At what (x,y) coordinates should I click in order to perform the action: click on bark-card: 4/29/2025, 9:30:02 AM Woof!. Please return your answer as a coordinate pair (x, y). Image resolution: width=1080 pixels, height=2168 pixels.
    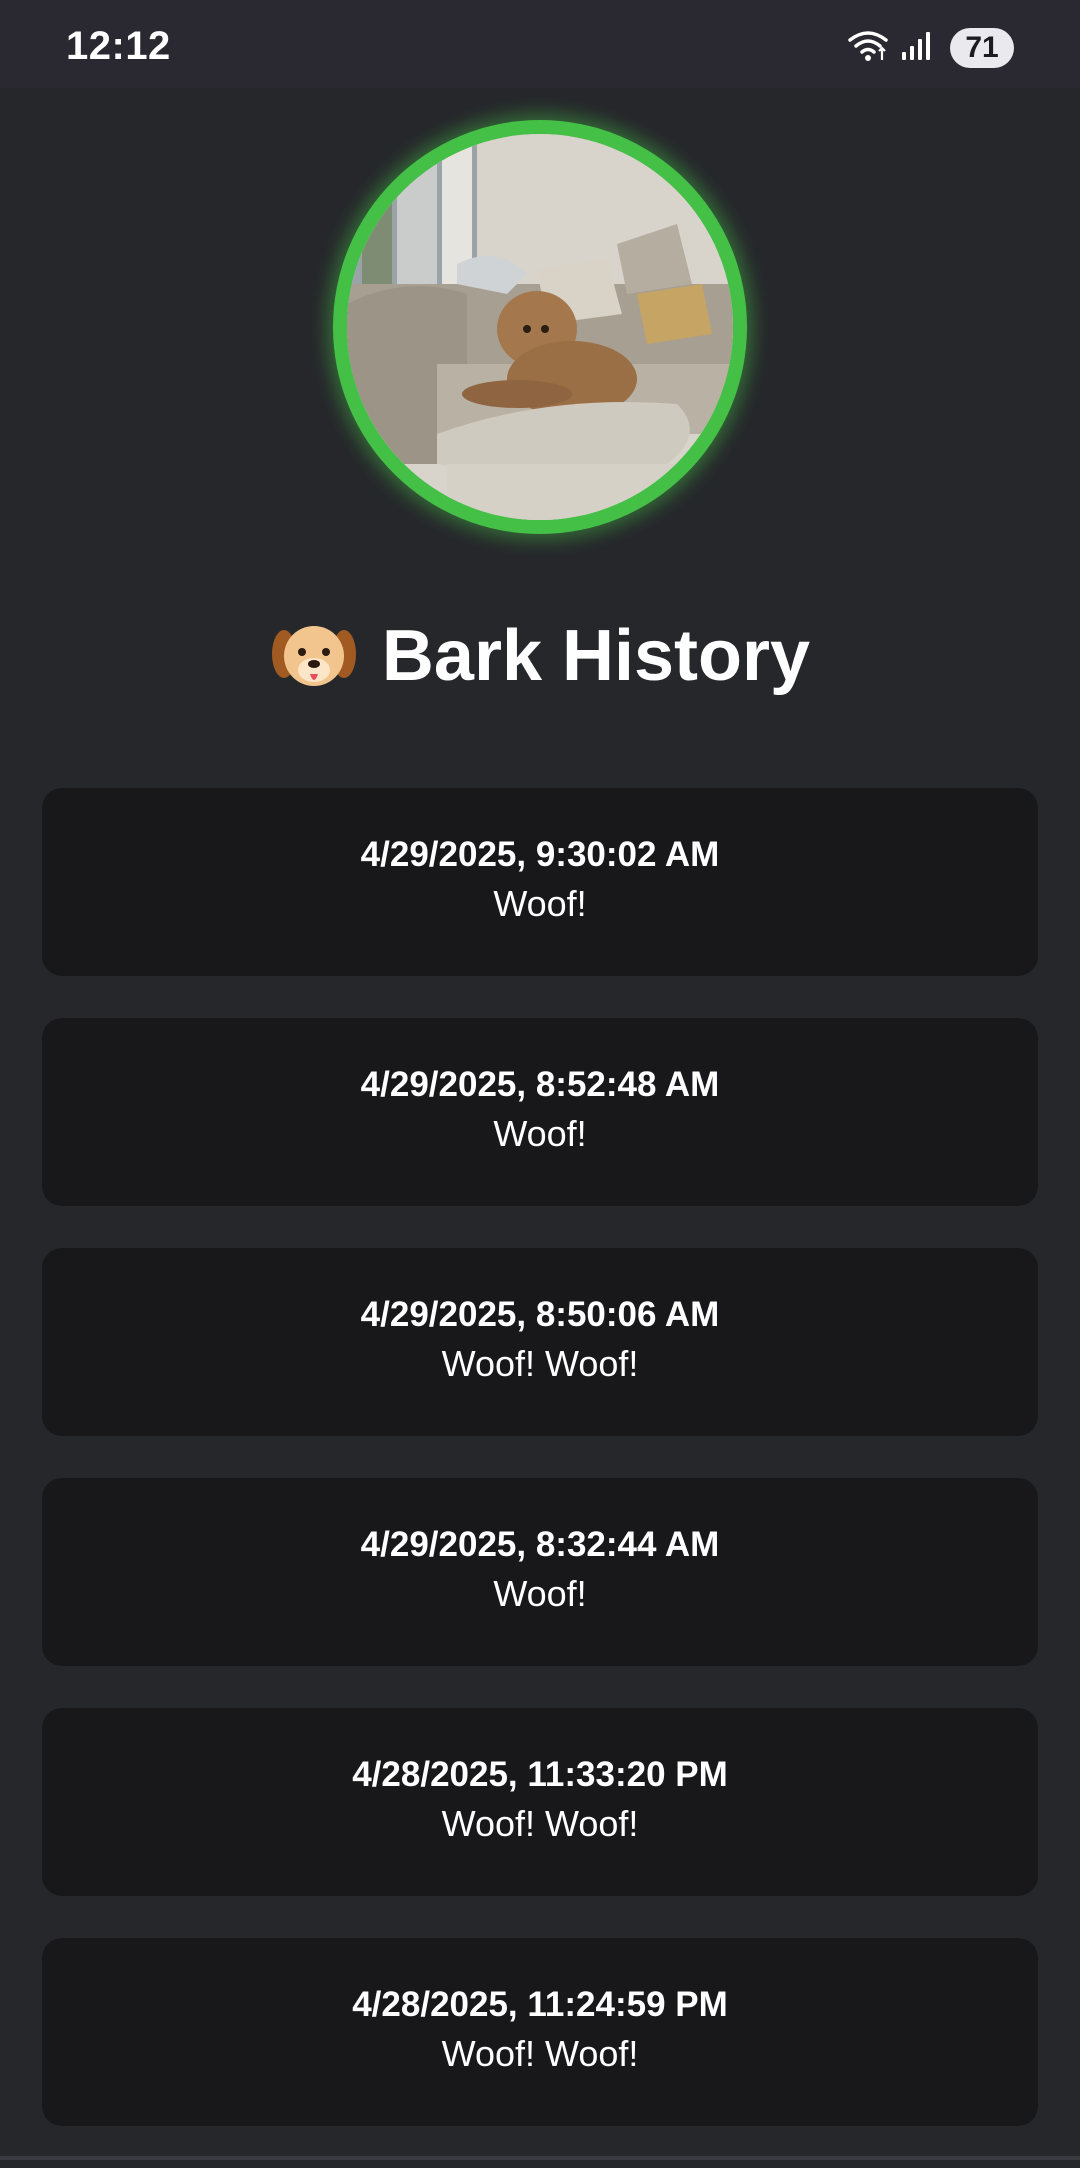
    Looking at the image, I should click on (540, 882).